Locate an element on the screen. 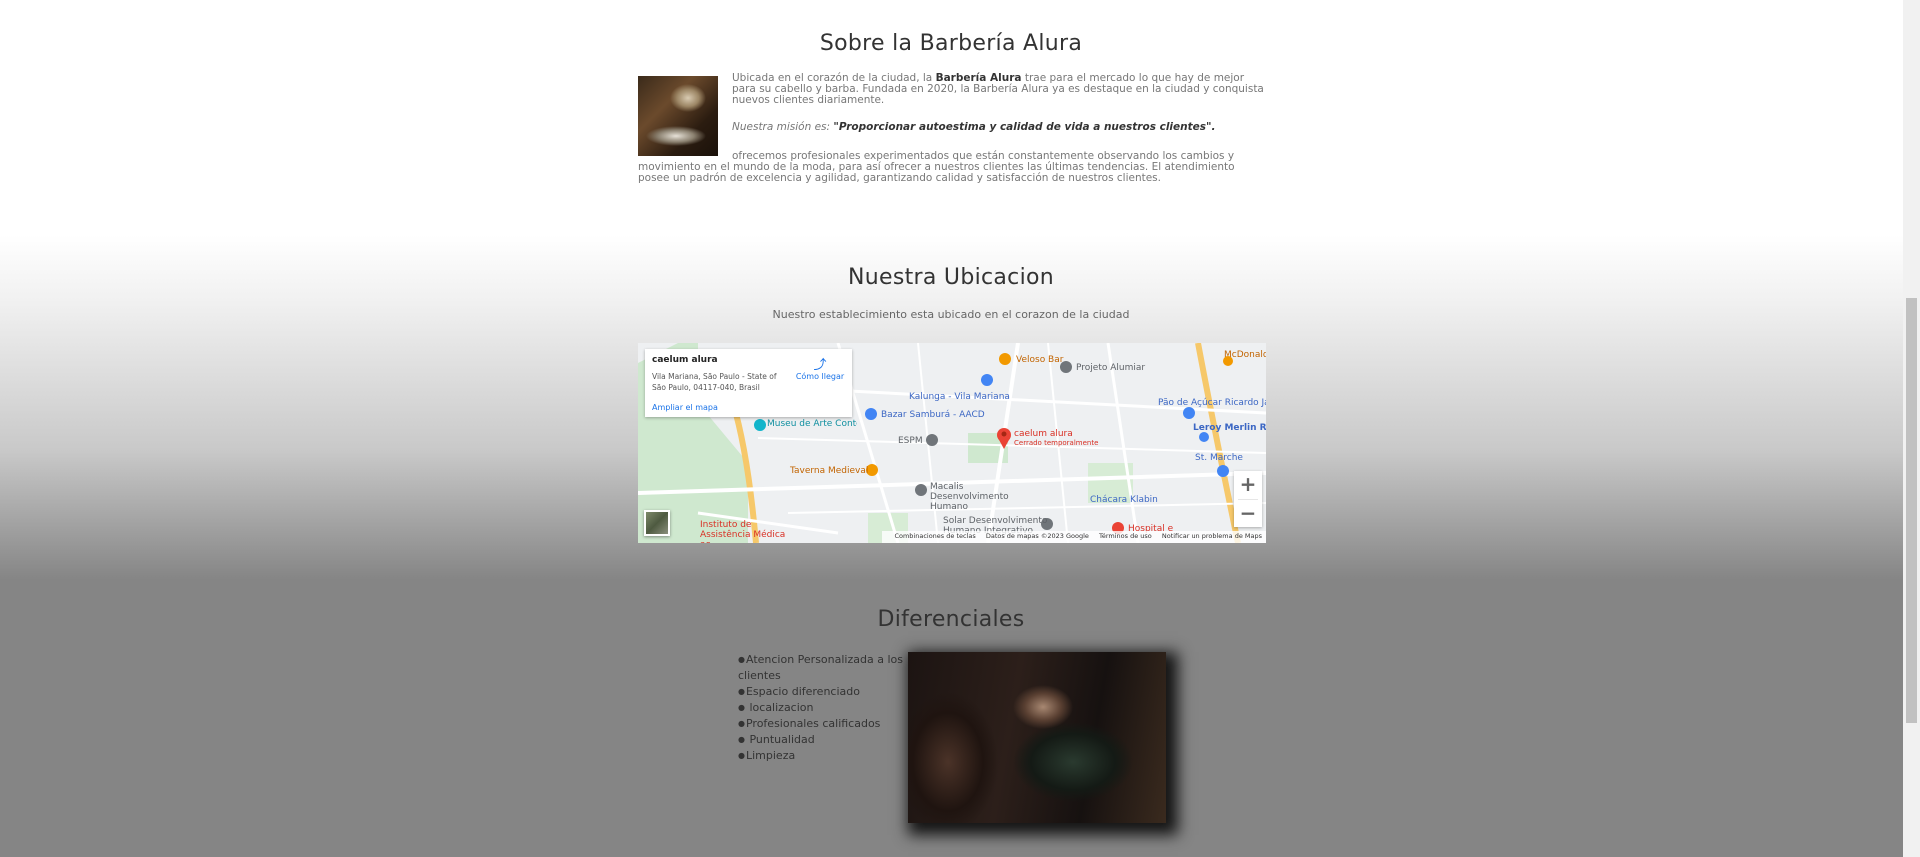 The image size is (1920, 857). map-pin-status: Cerrado temporalmente is located at coordinates (1056, 443).